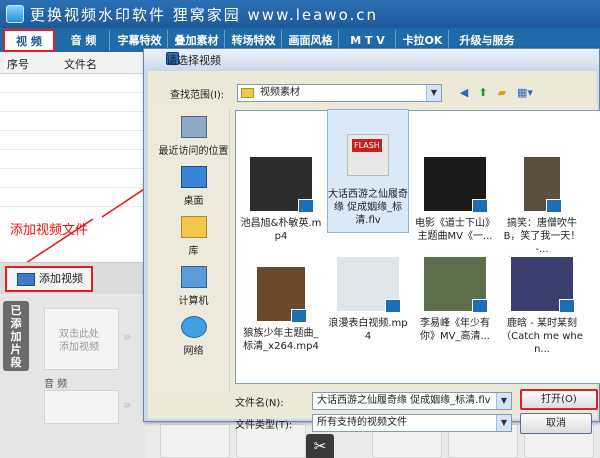 The width and height of the screenshot is (600, 458). I want to click on place-recent: 最近访问的位置, so click(193, 136).